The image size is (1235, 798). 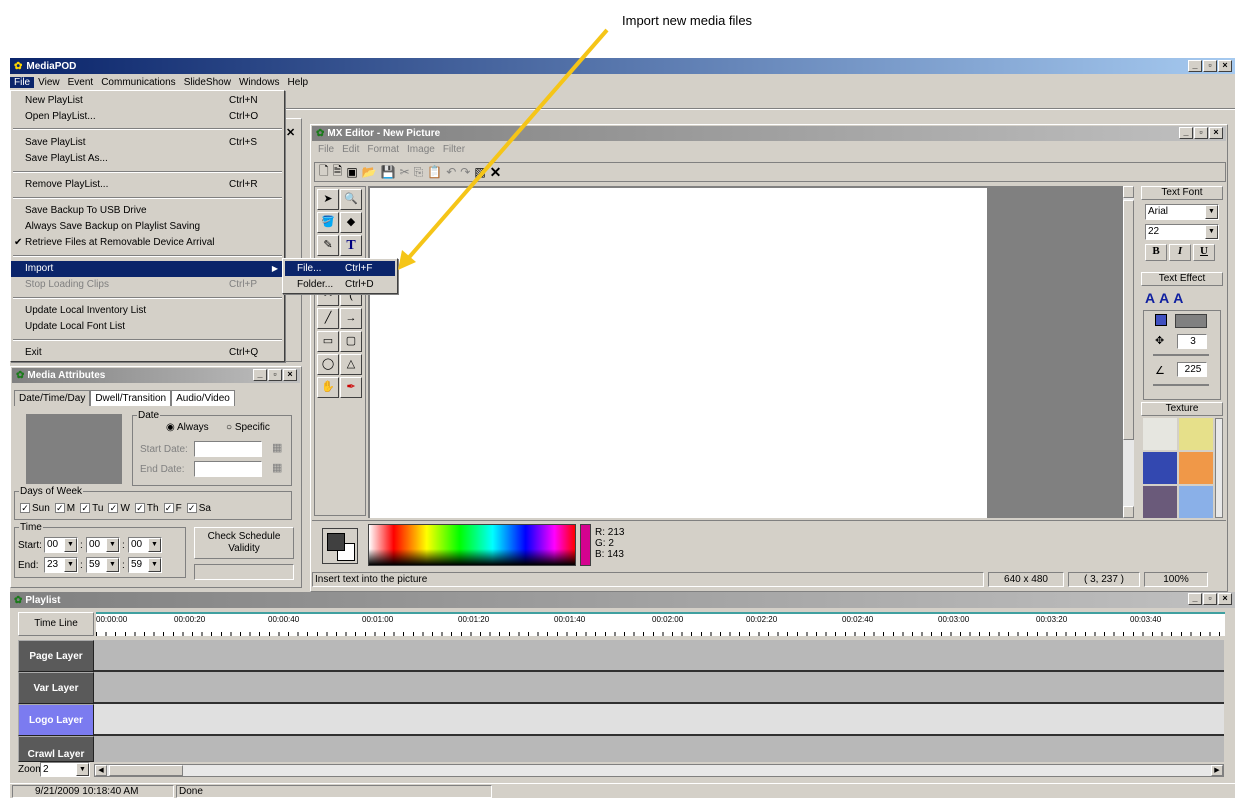 I want to click on fill-tool-icon: 🪣, so click(x=328, y=222).